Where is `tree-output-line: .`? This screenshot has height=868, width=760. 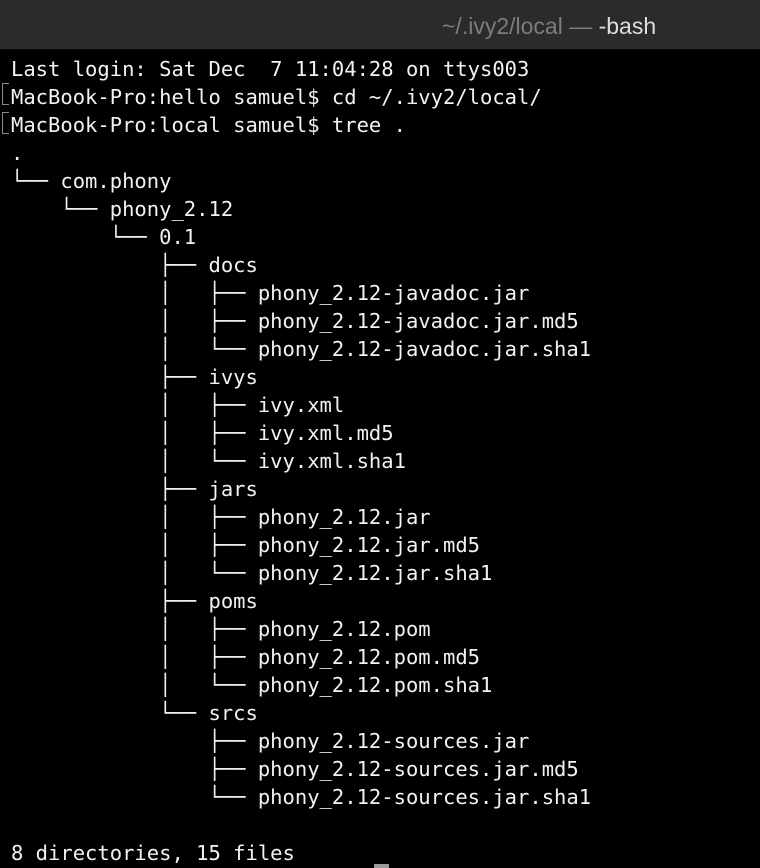 tree-output-line: . is located at coordinates (17, 153).